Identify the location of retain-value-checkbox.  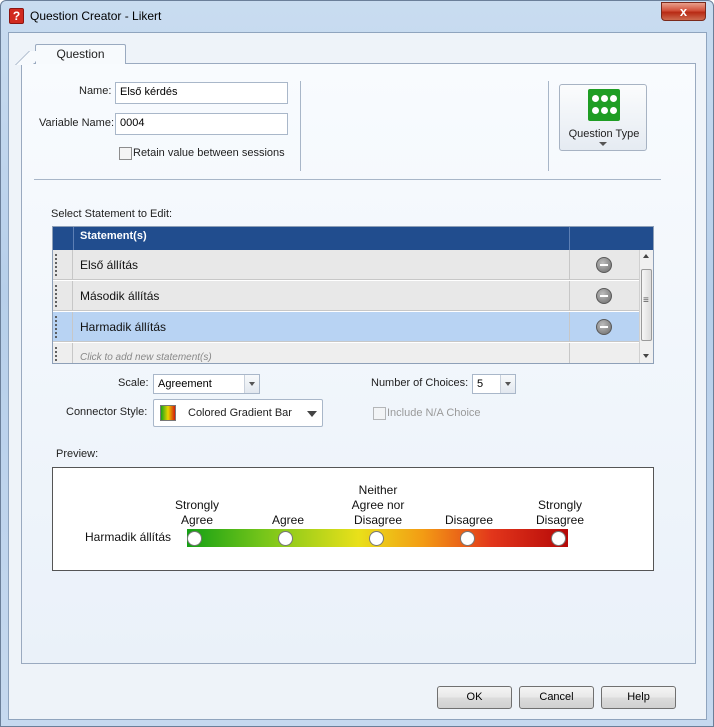
(125, 153).